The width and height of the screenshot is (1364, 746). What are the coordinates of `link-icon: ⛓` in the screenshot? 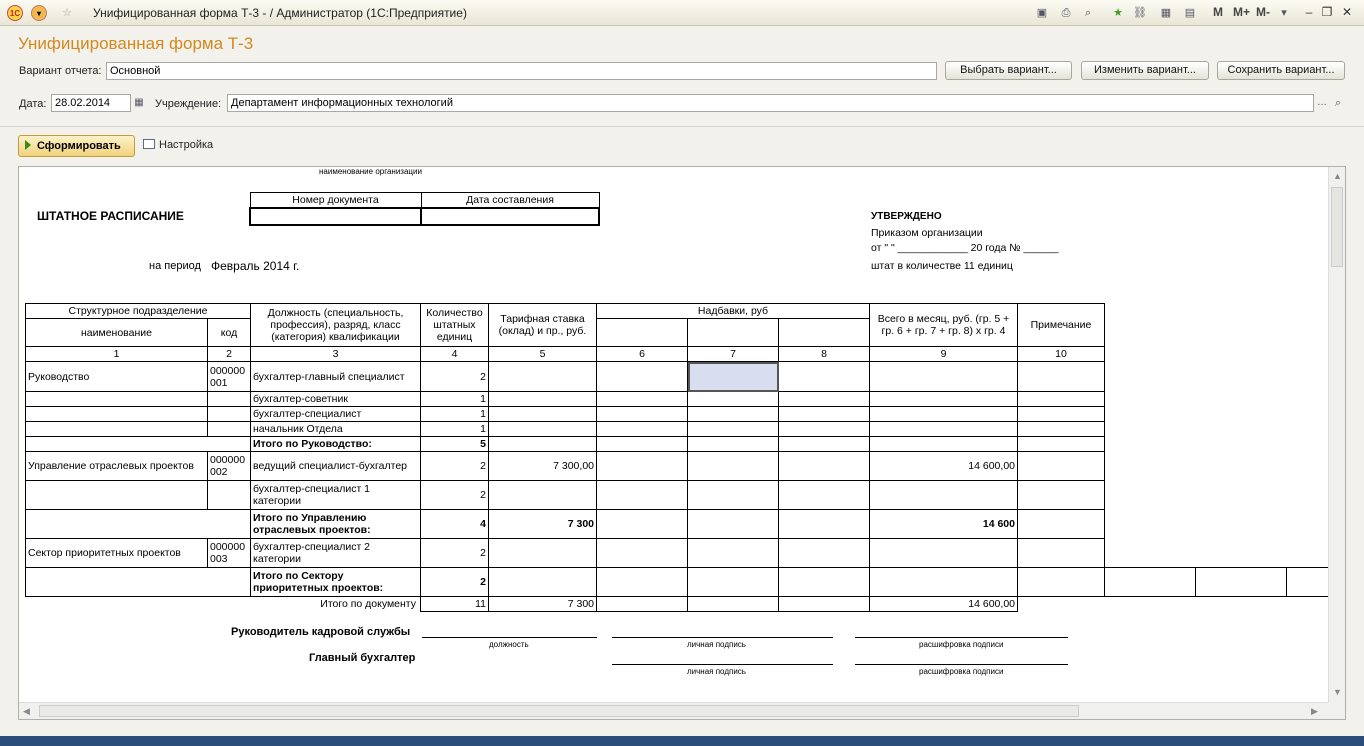 It's located at (1140, 13).